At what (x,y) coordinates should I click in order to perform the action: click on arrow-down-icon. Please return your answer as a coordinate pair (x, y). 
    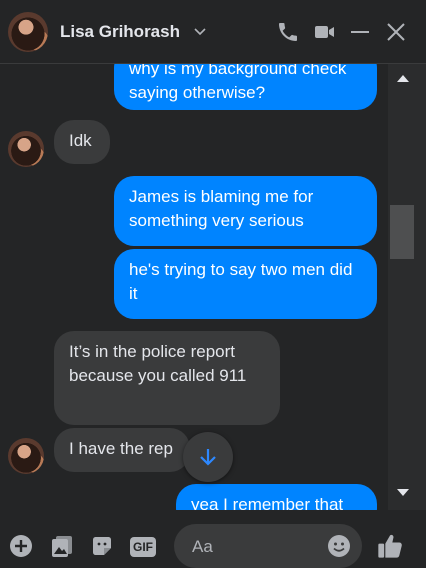
    Looking at the image, I should click on (208, 457).